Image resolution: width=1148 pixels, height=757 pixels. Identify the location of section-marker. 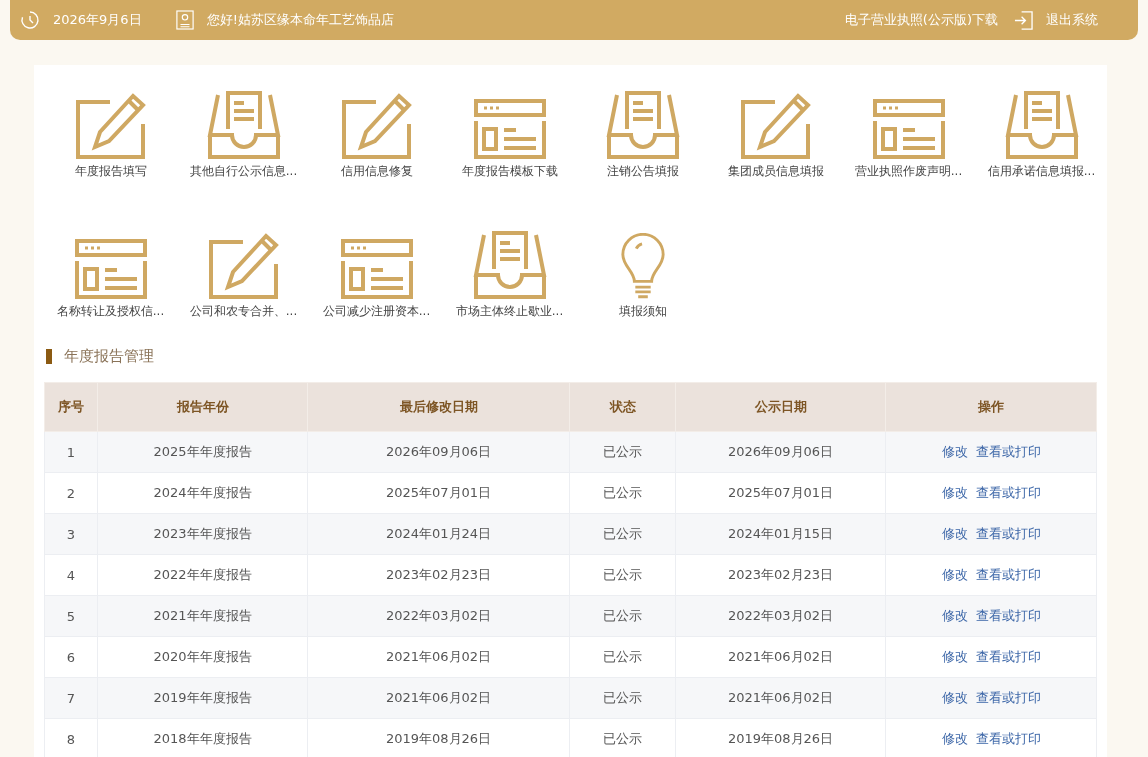
(49, 356).